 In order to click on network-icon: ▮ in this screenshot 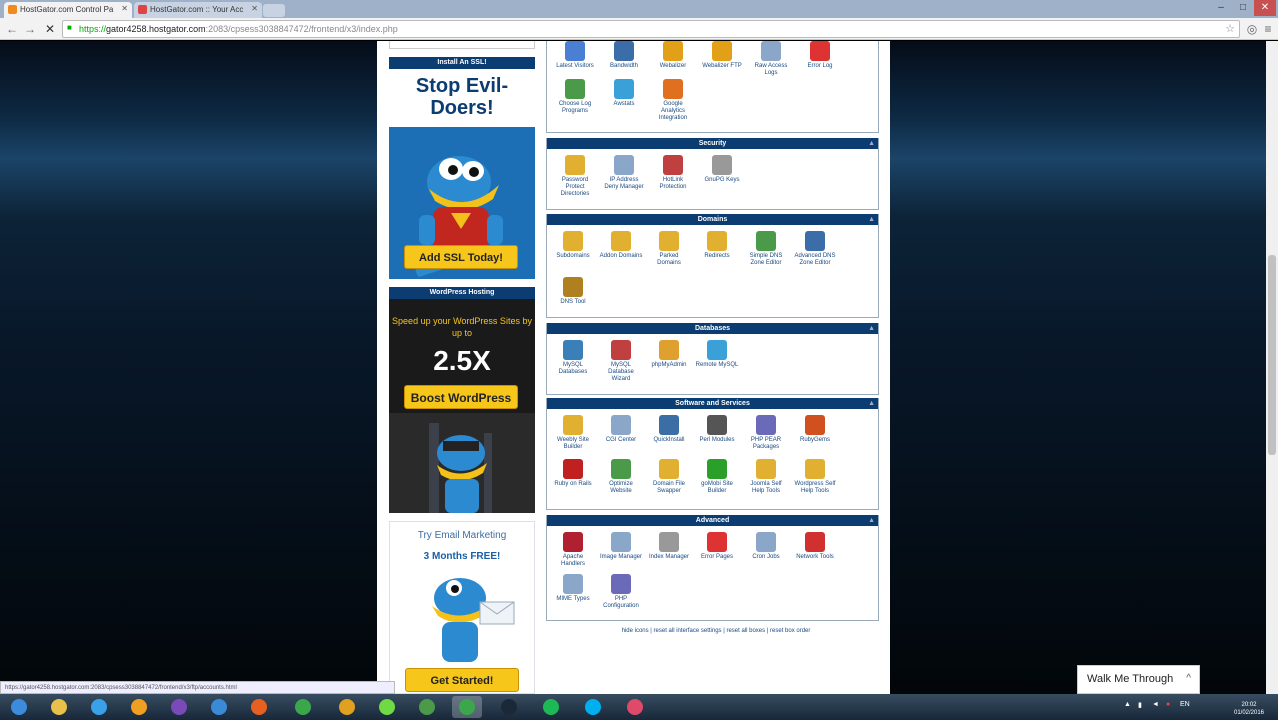, I will do `click(1140, 705)`.